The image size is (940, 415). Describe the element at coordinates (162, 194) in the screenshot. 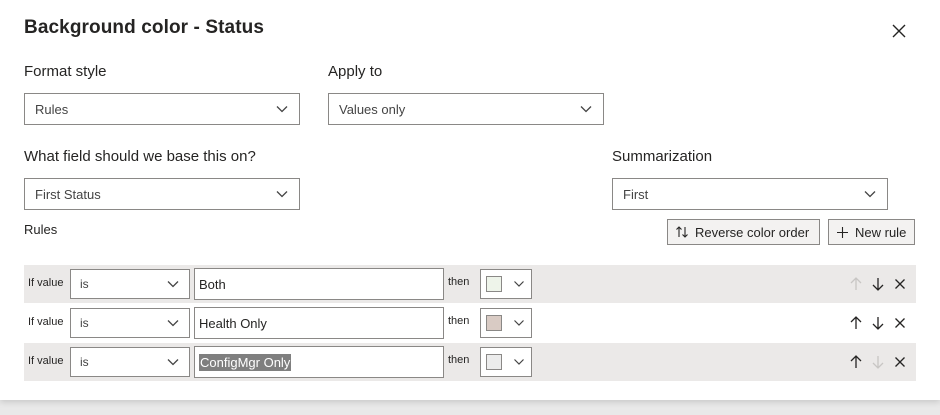

I see `base-field-dropdown: First Status` at that location.